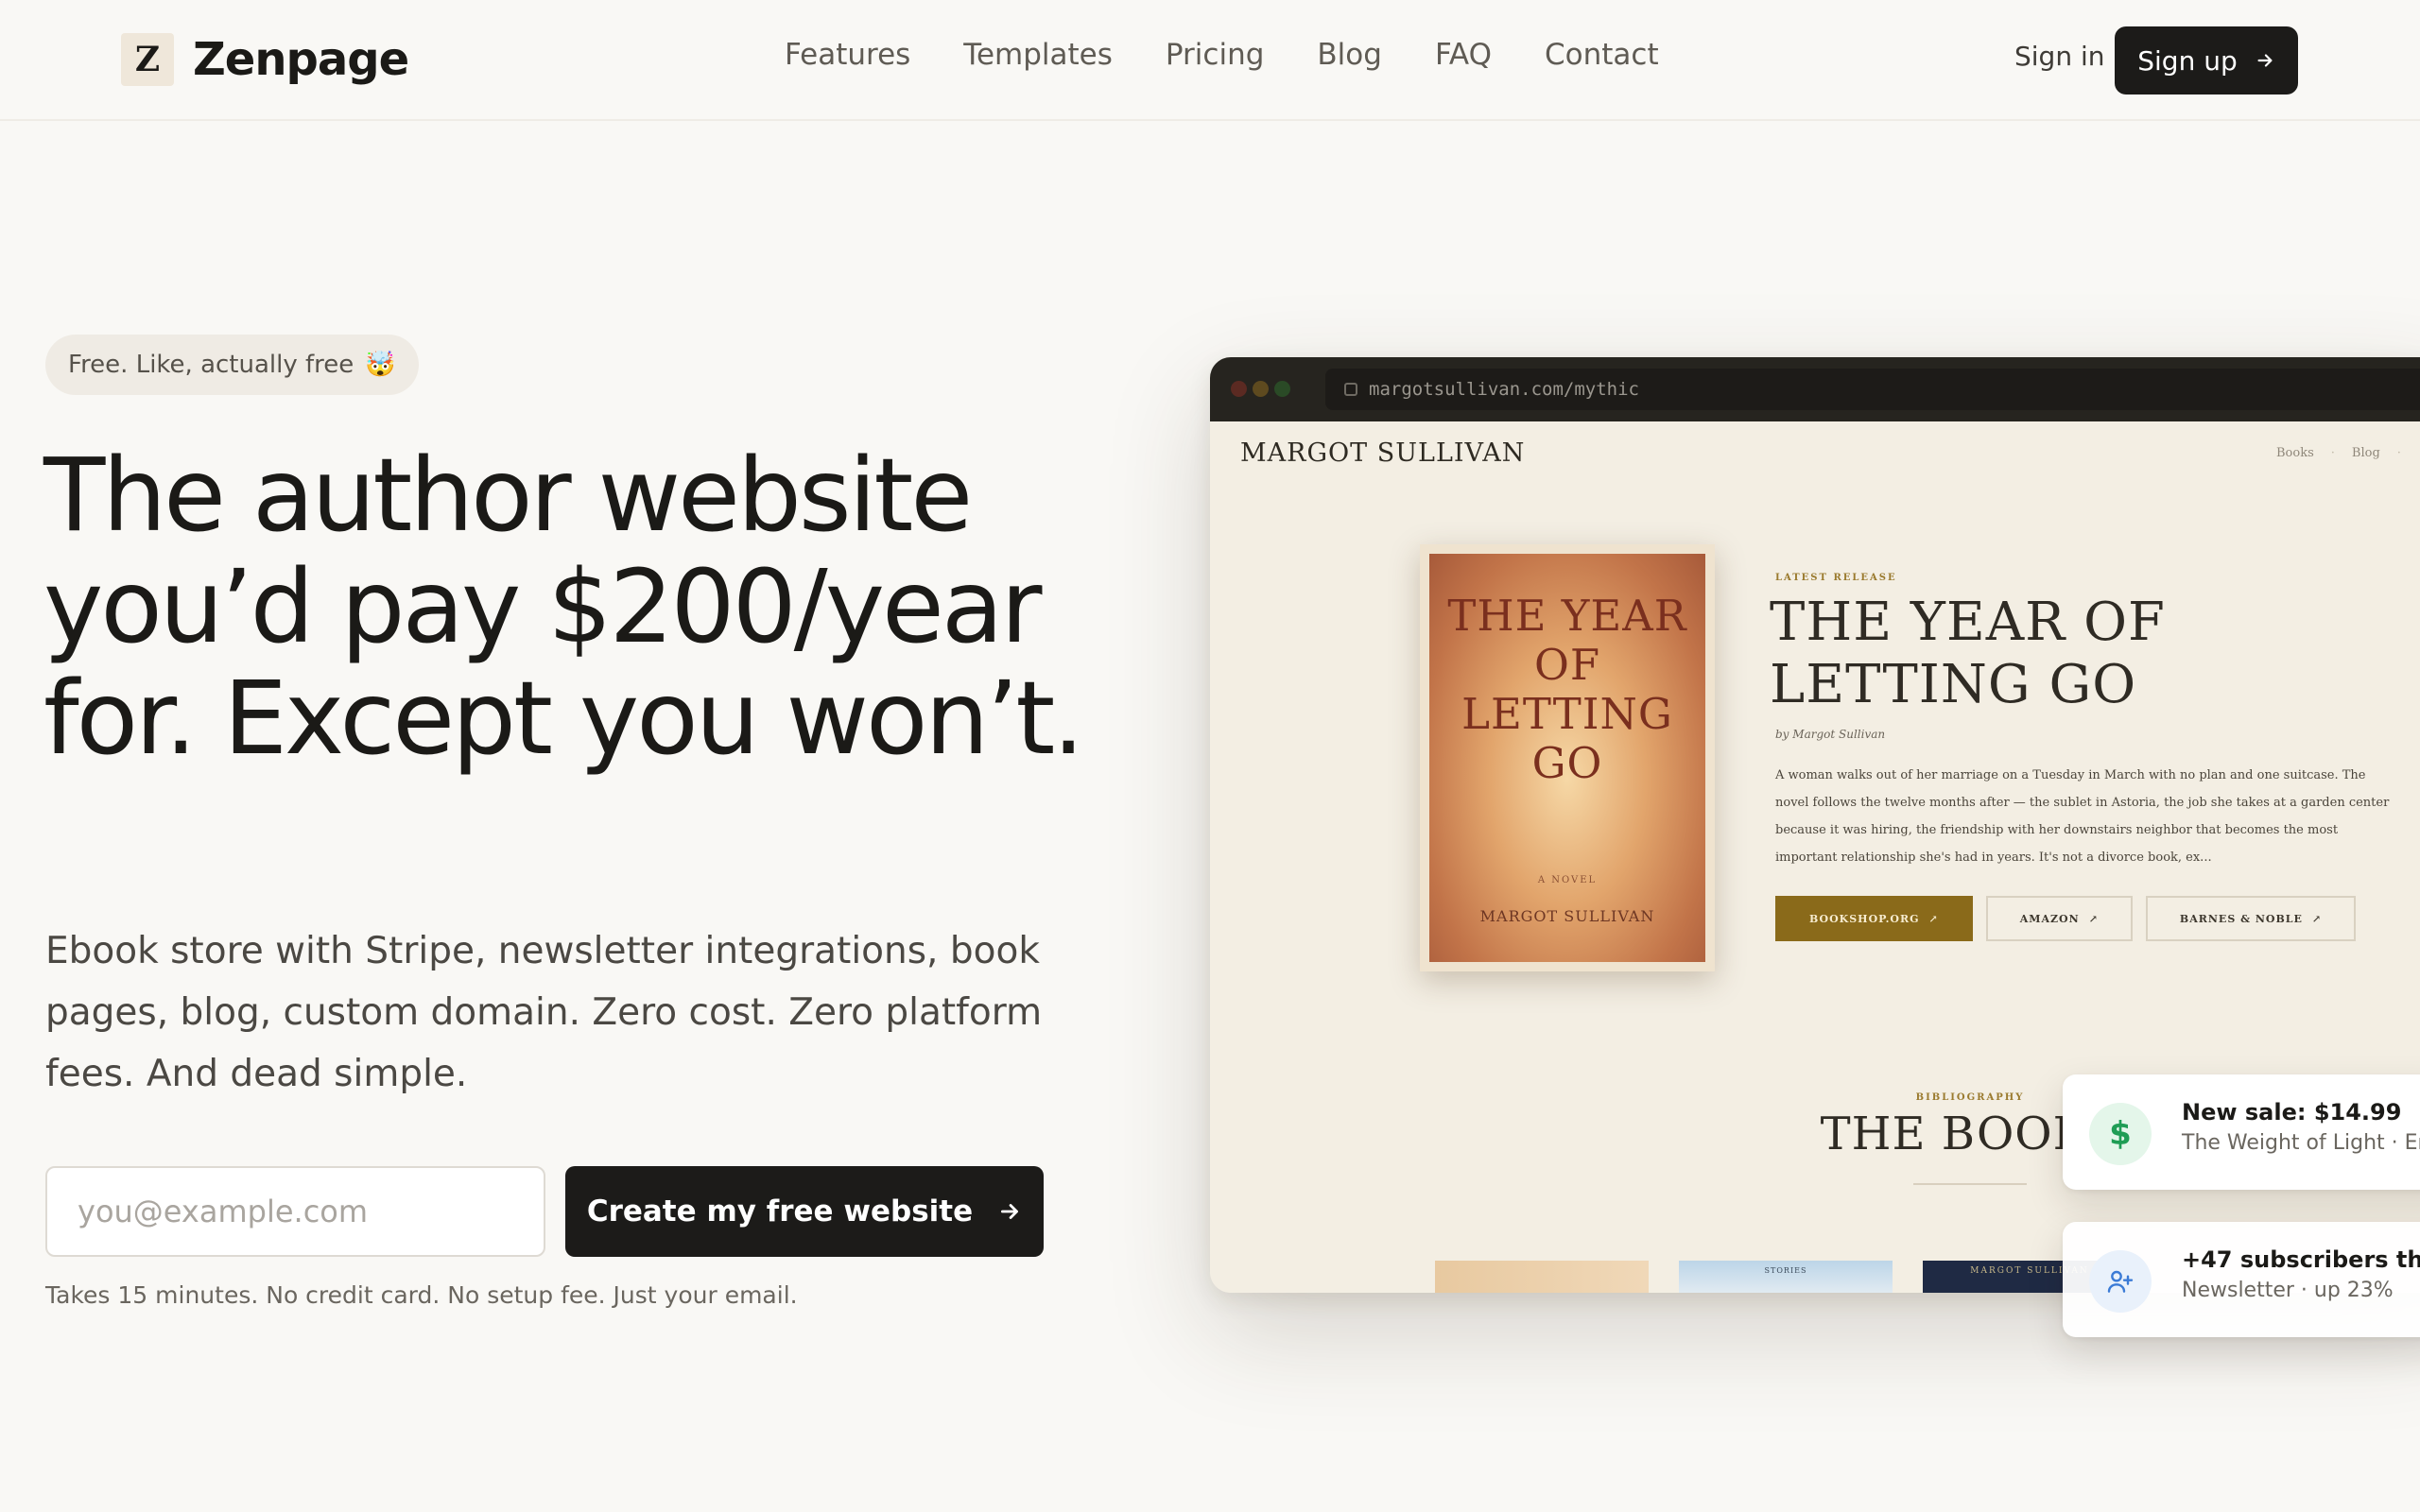 Image resolution: width=2420 pixels, height=1512 pixels. I want to click on browser-chrome: margotsullivan.com/mythic, so click(1815, 389).